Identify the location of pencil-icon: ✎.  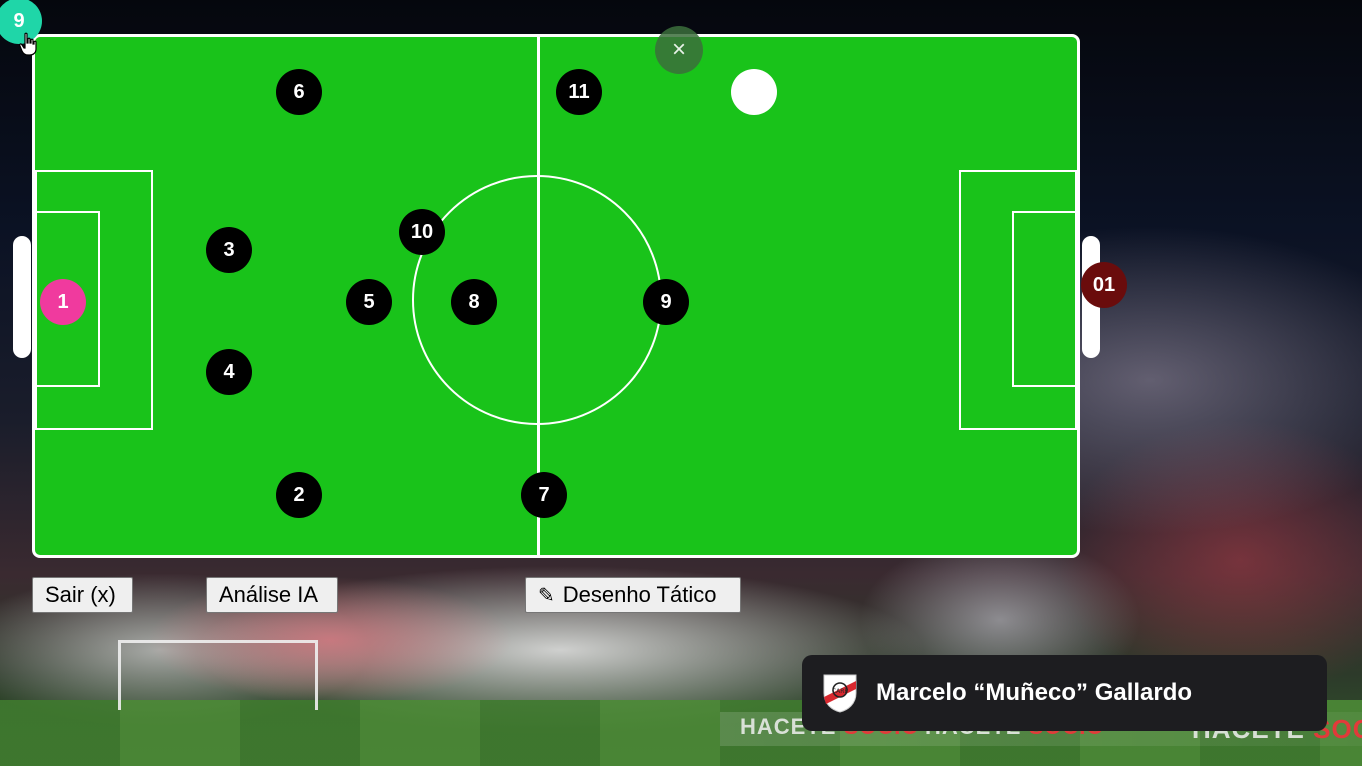
(546, 595).